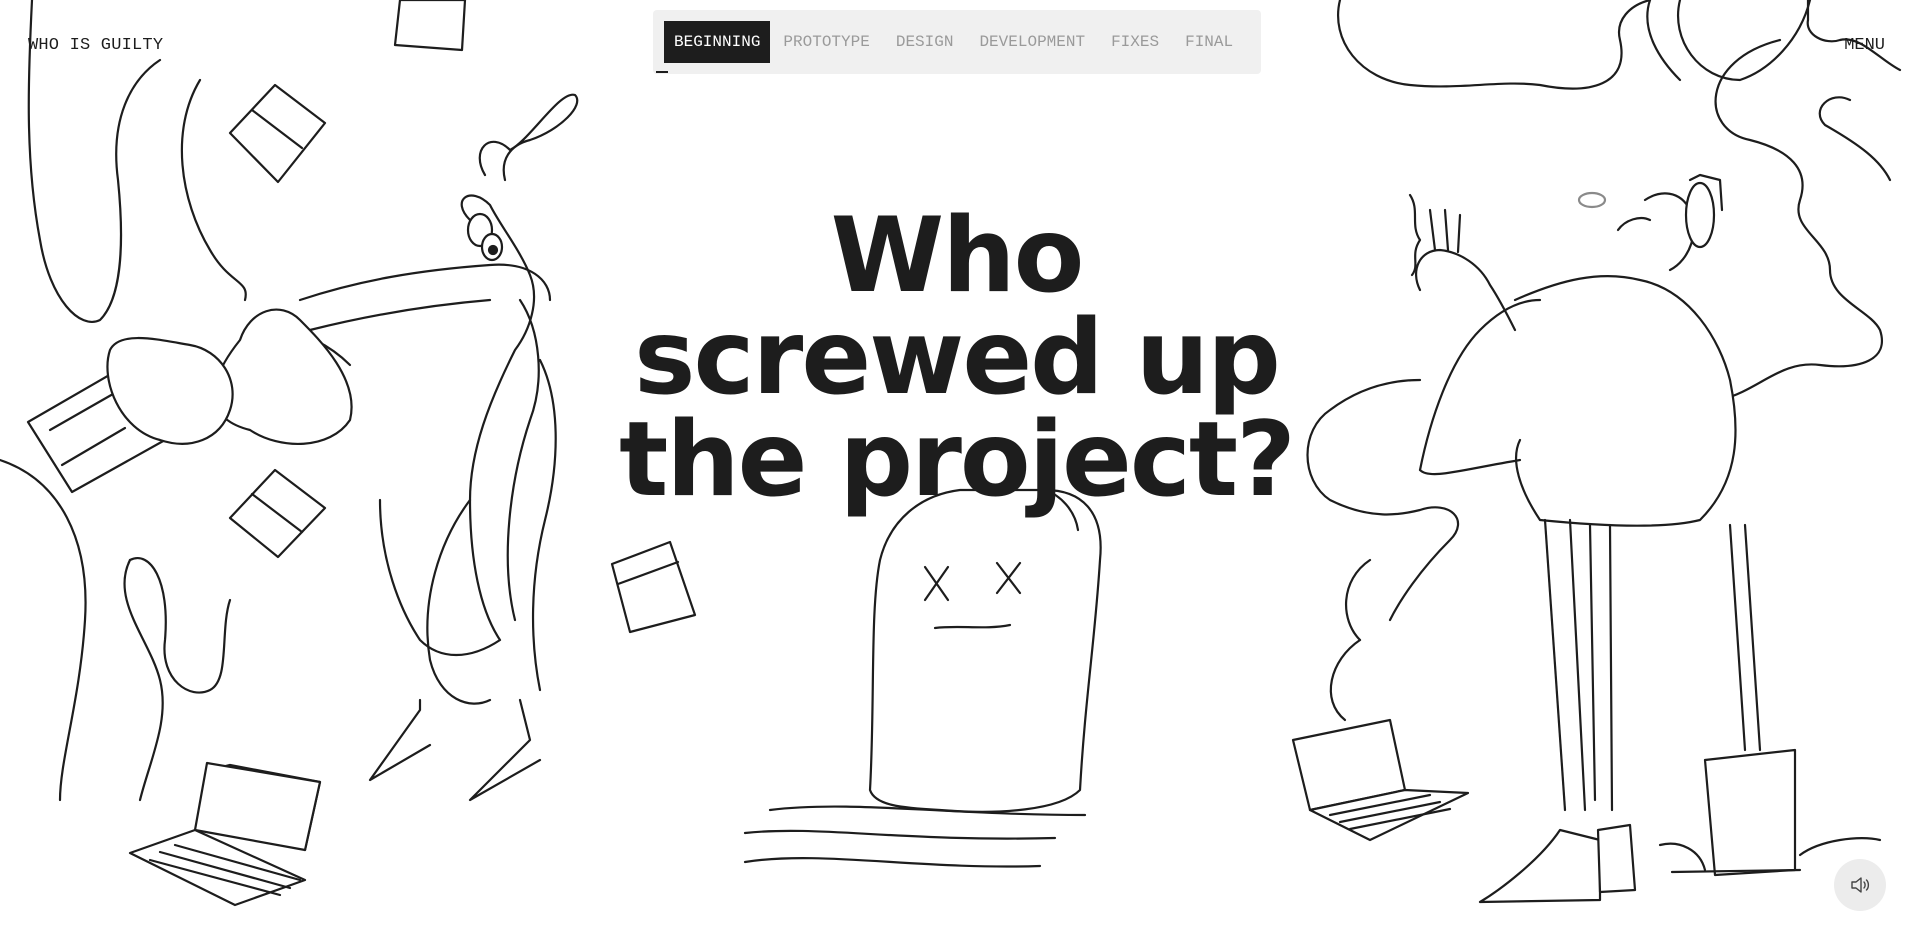  Describe the element at coordinates (717, 42) in the screenshot. I see `tab-beginning: BEGINNING` at that location.